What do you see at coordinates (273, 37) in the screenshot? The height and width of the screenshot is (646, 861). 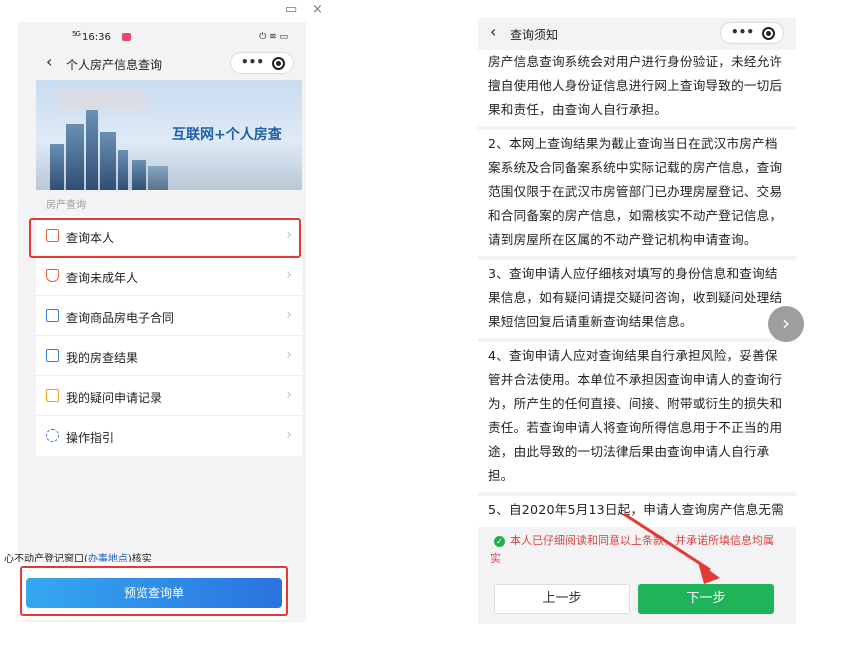 I see `status-icons: ⏻ ≋ ▭` at bounding box center [273, 37].